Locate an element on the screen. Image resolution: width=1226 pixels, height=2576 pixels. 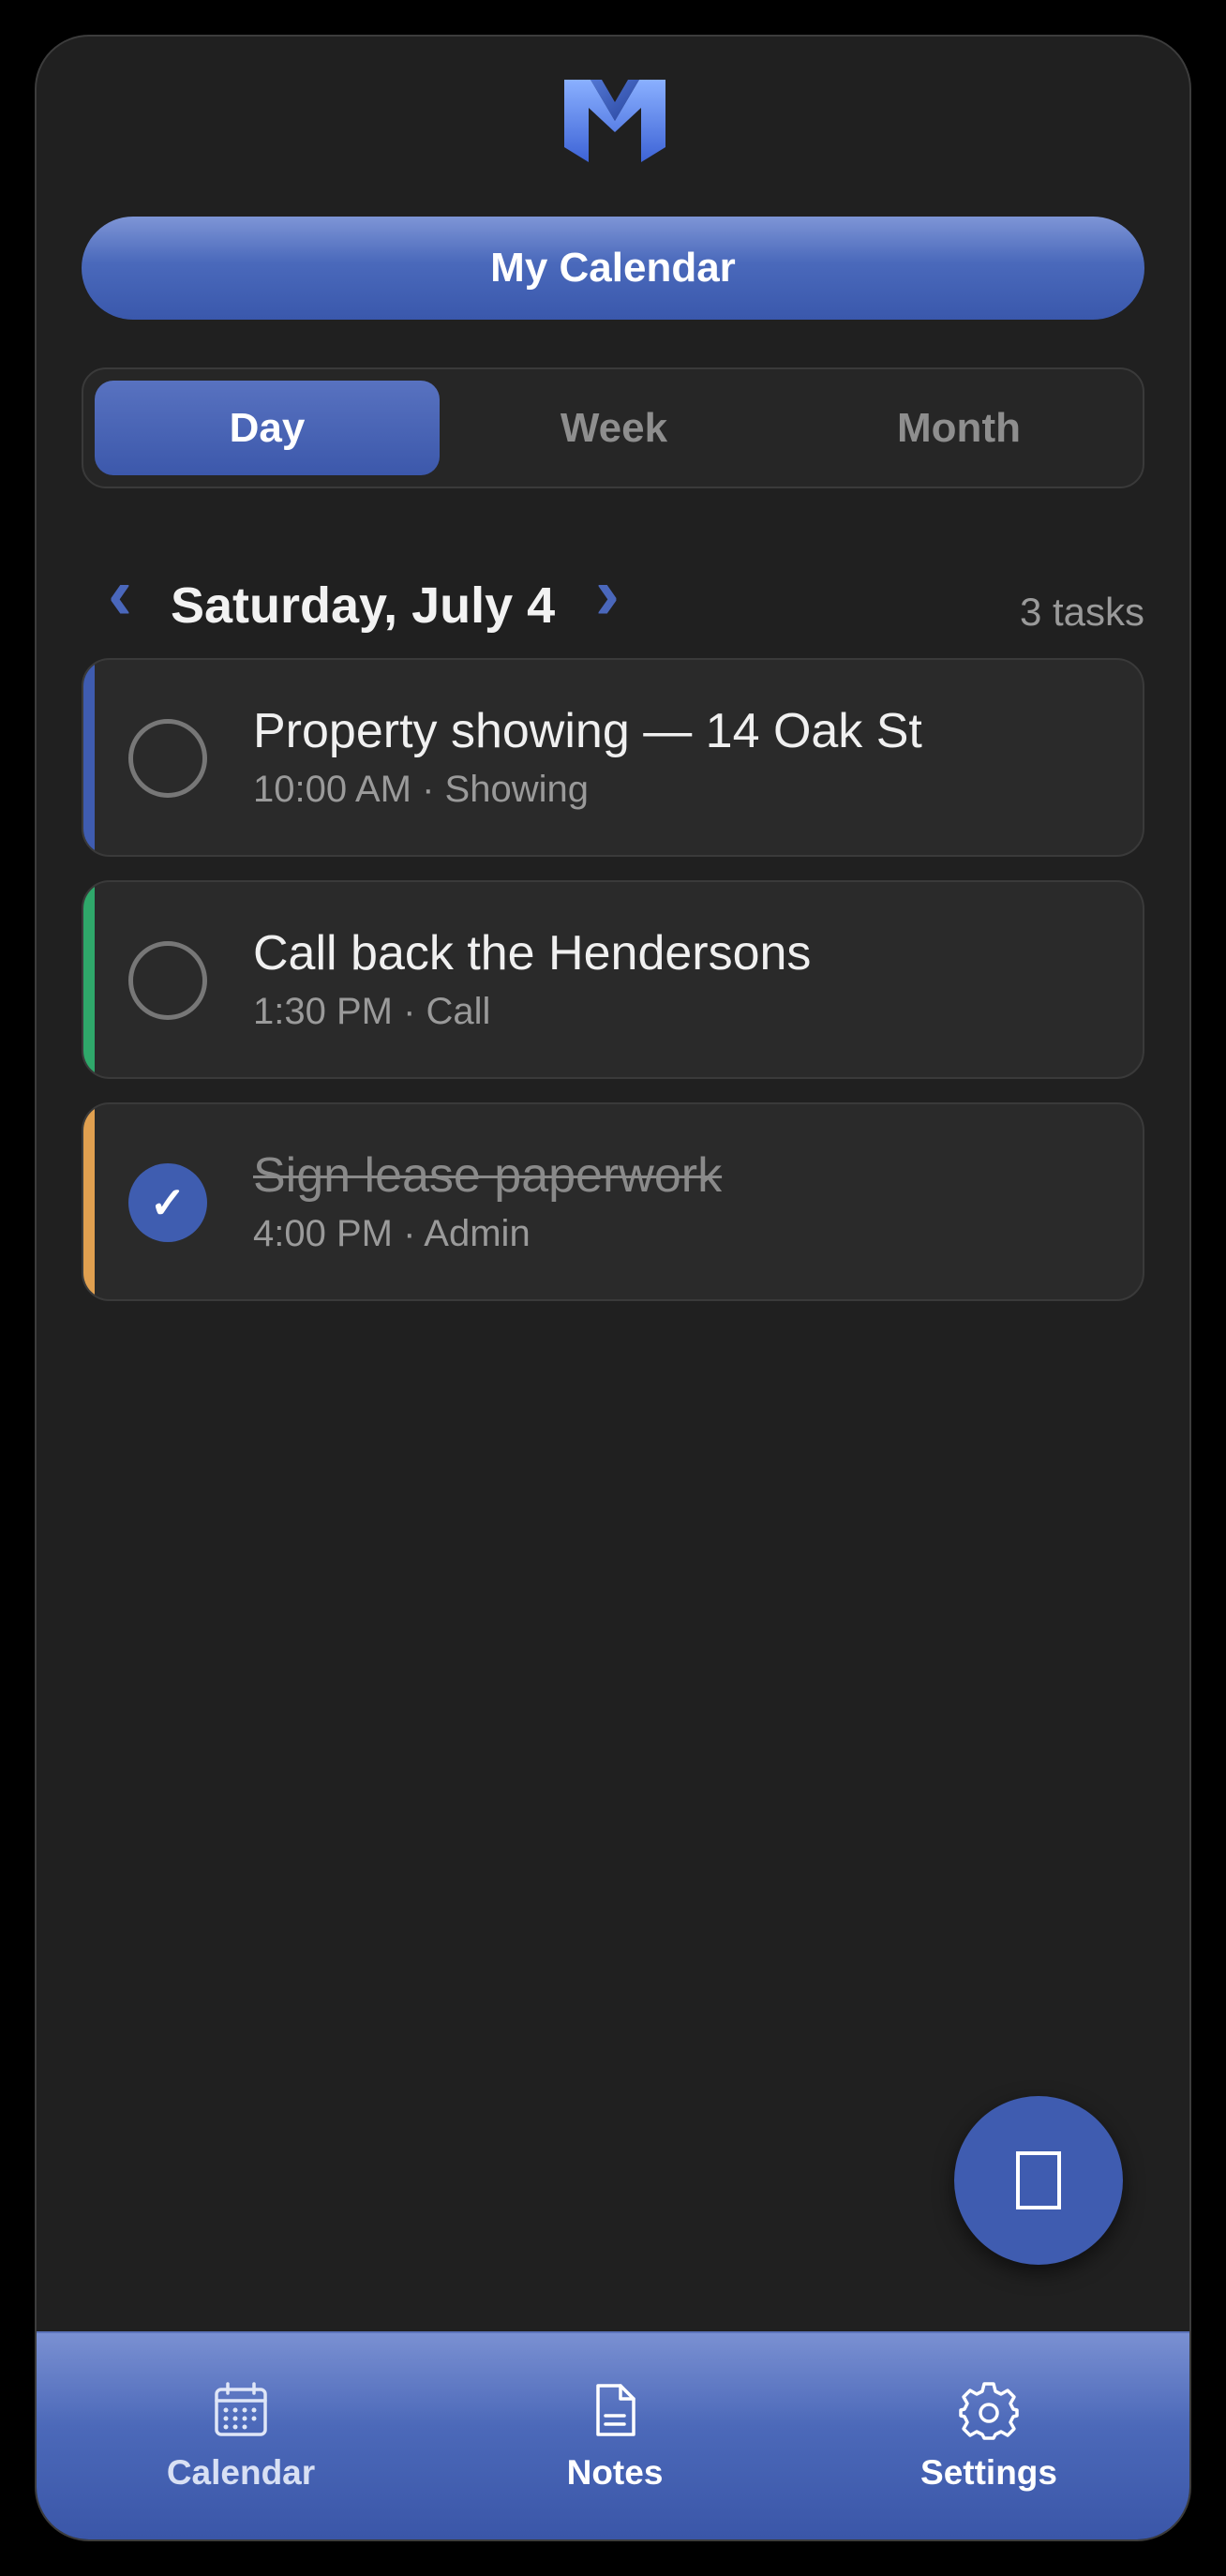
nav-item-calendar: Calendar is located at coordinates (240, 2437).